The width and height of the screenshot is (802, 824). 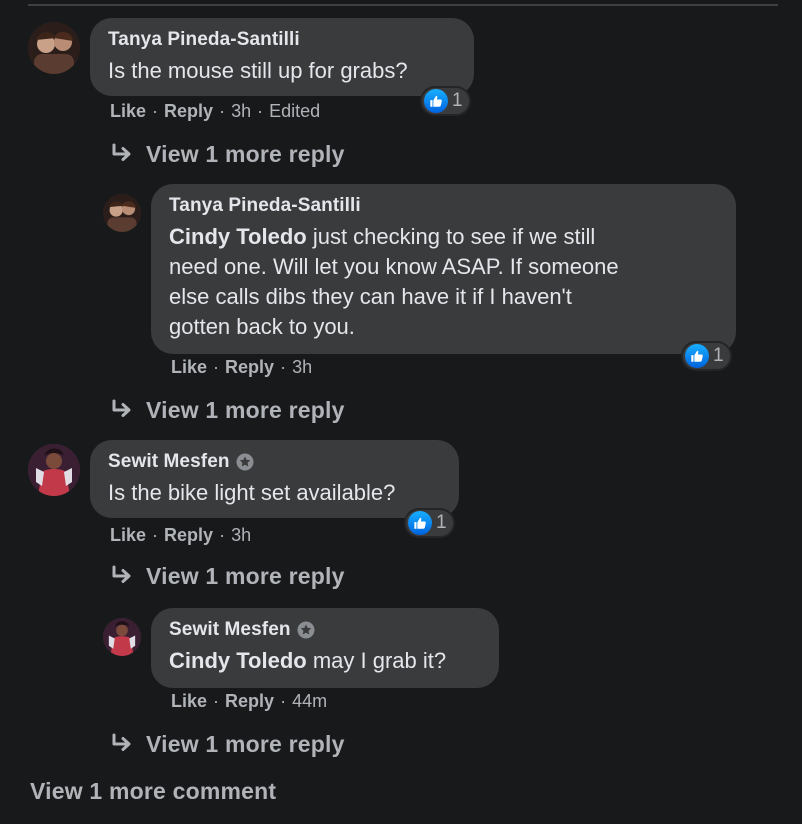 I want to click on comment-actions: Like · Reply · 3h, so click(x=181, y=535).